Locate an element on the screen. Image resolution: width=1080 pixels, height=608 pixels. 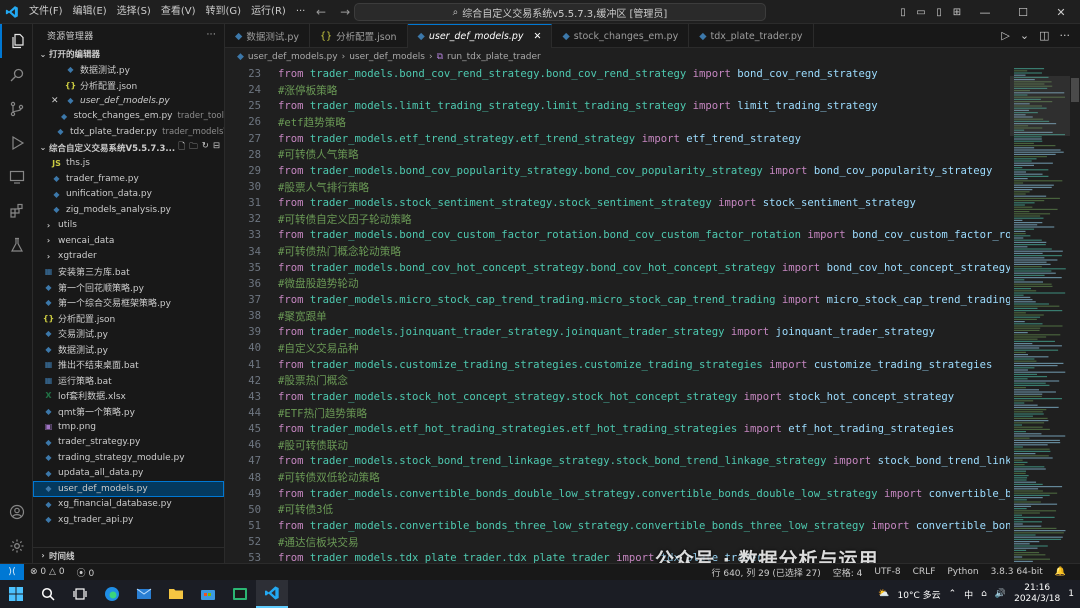
workspace-section: ⌄ 综合自定义交易系统V5.5.7.3... 🗋 🗀 ↻ ⊟ is located at coordinates (128, 148).